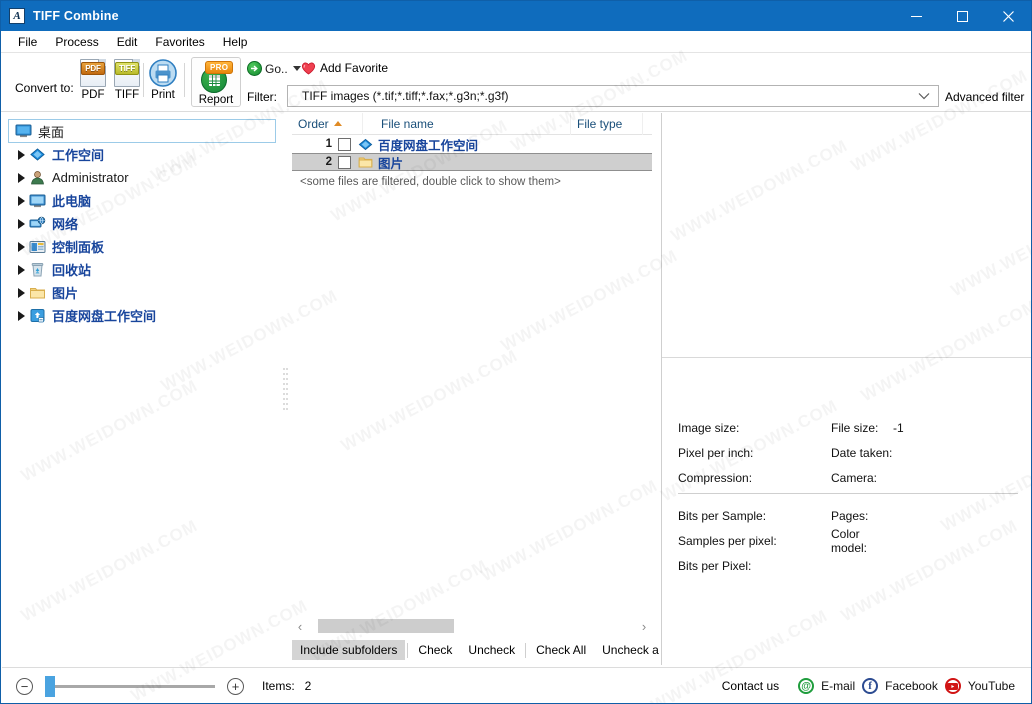  What do you see at coordinates (37, 201) in the screenshot?
I see `computer-icon` at bounding box center [37, 201].